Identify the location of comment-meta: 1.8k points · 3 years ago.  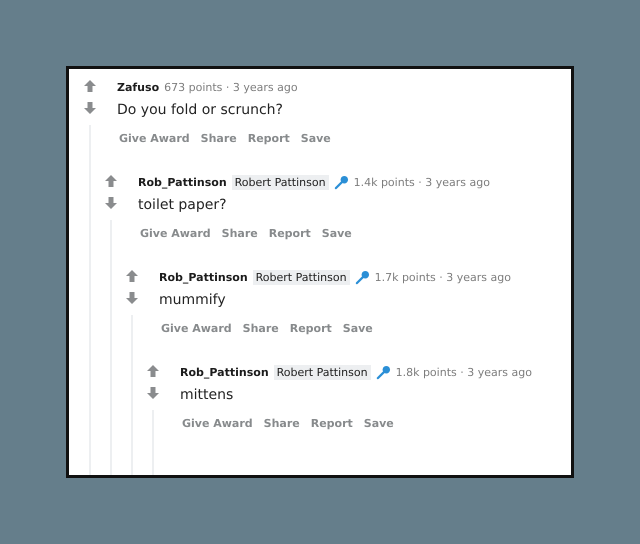
(464, 372).